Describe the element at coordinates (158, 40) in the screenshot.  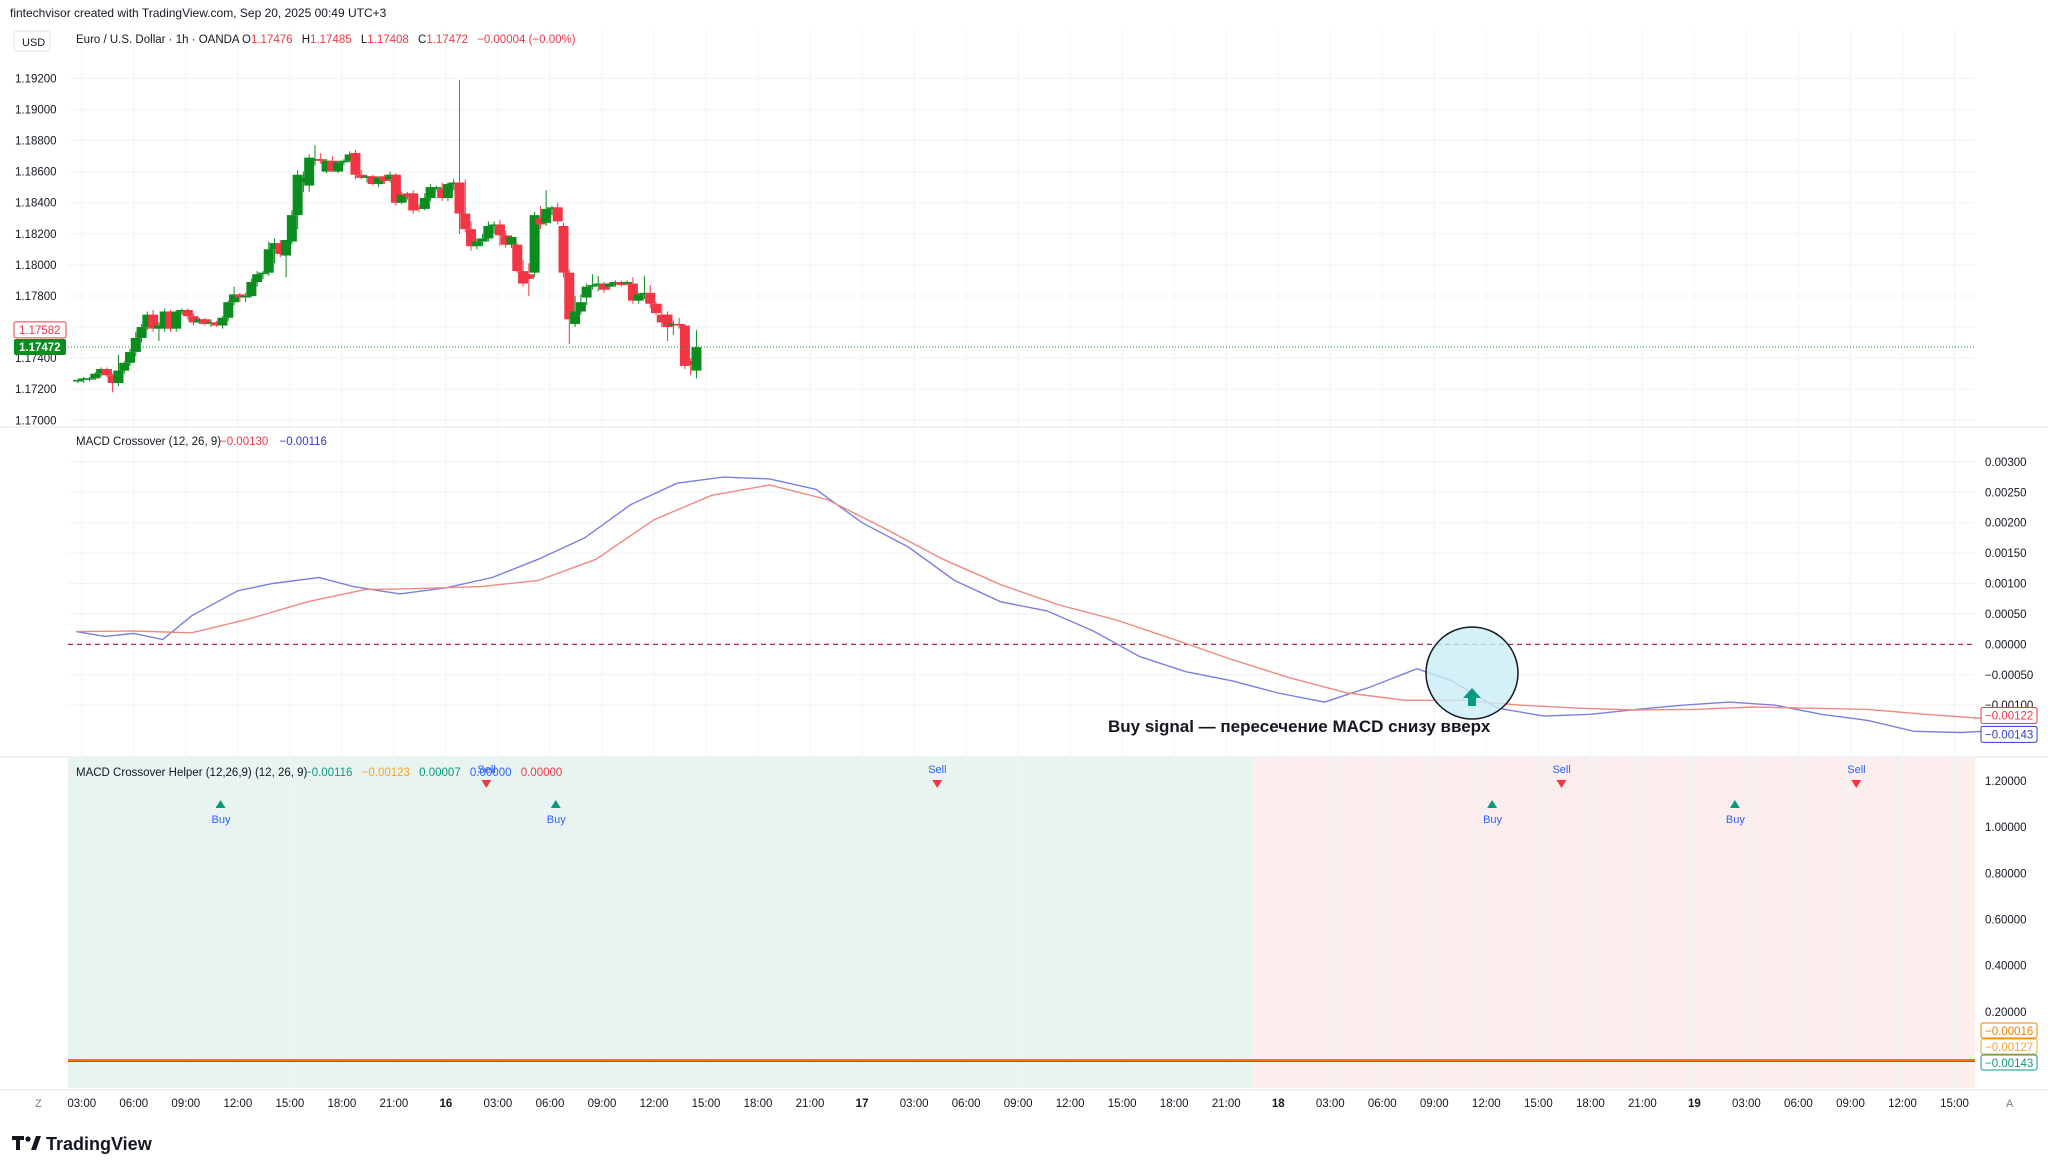
I see `symbol-title: Euro / U.S. Dollar · 1h · OANDA` at that location.